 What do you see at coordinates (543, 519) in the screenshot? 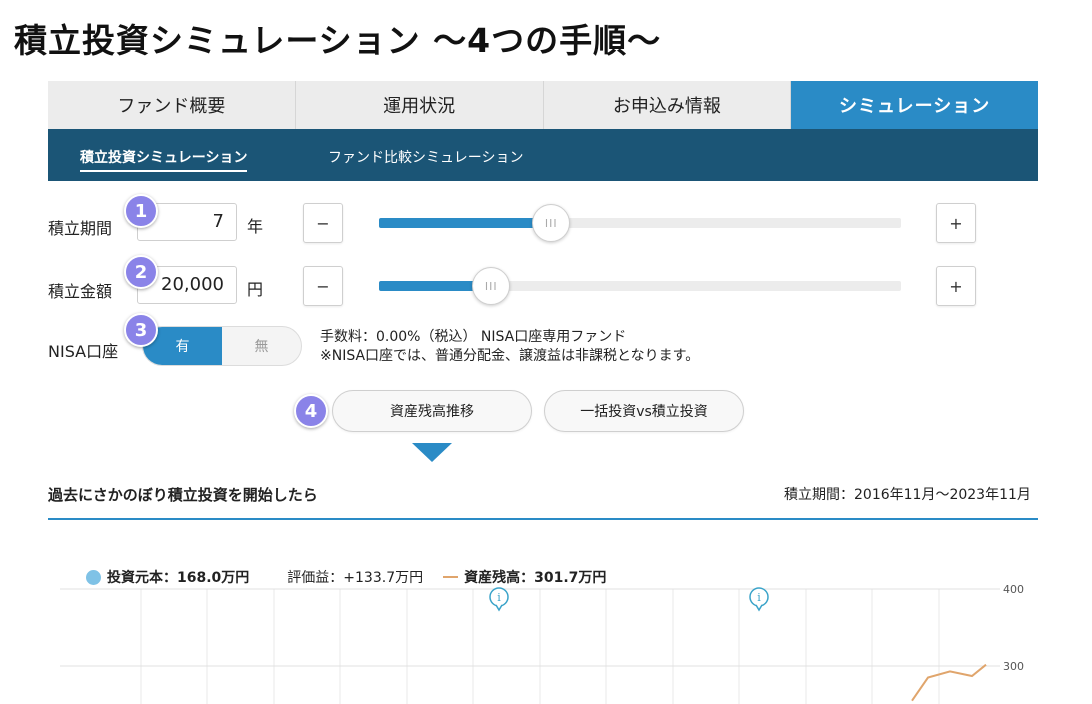
I see `section-divider` at bounding box center [543, 519].